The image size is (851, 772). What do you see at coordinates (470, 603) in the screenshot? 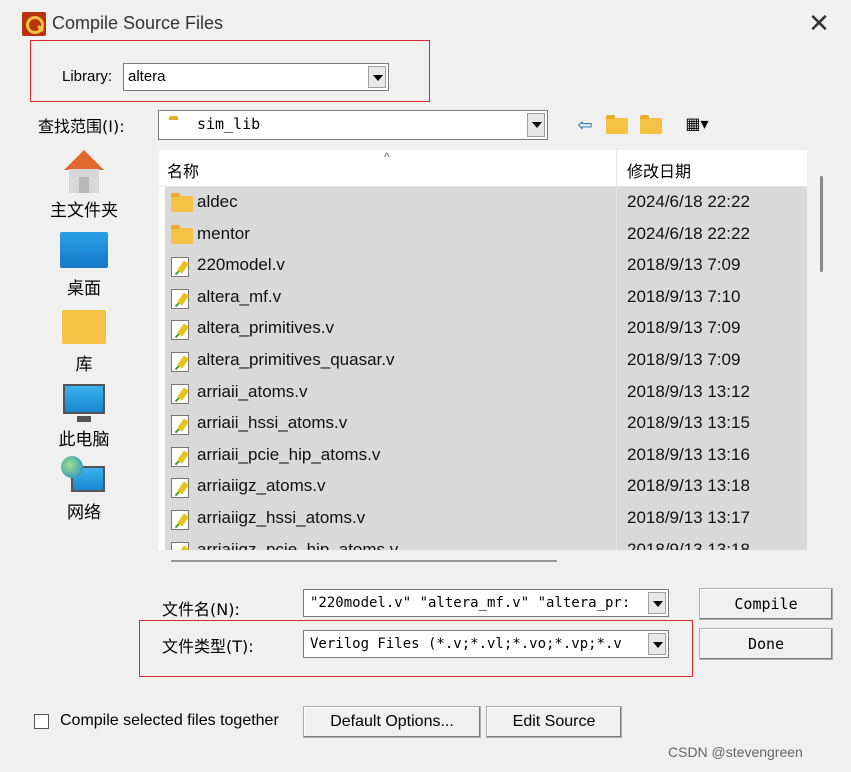
I see `file-name-value: "220model.v" "altera_mf.v" "altera_pr:` at bounding box center [470, 603].